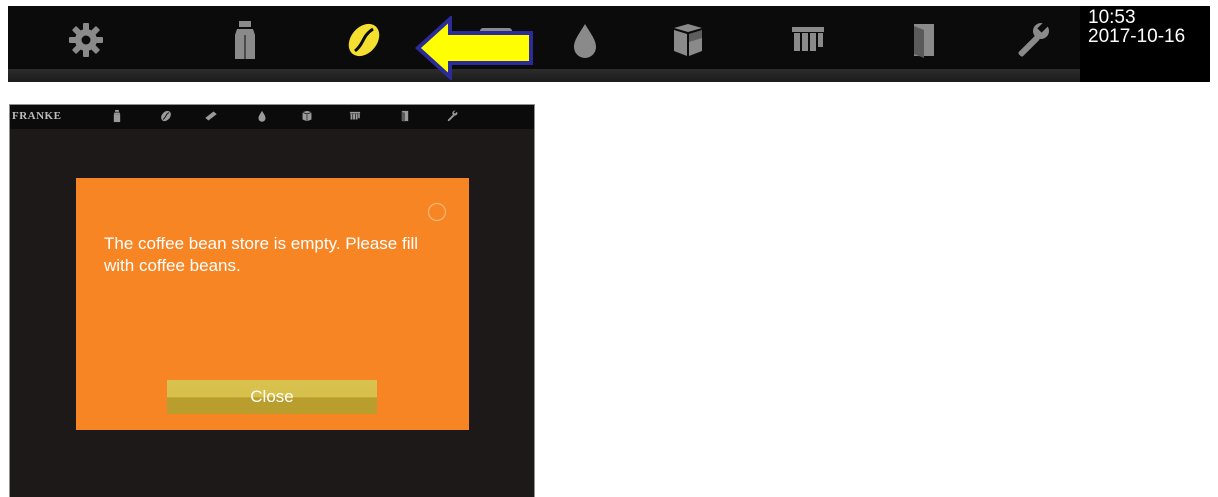 The image size is (1218, 497). I want to click on mini-wrench-icon, so click(452, 116).